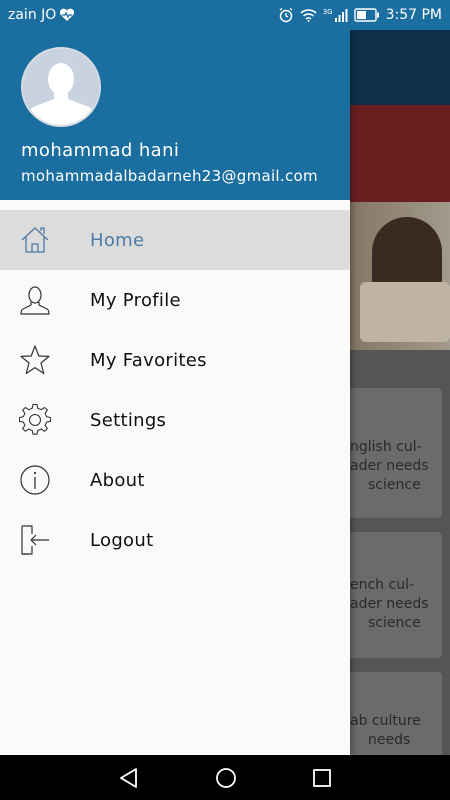 The height and width of the screenshot is (800, 450). What do you see at coordinates (67, 15) in the screenshot?
I see `heart-pulse-icon` at bounding box center [67, 15].